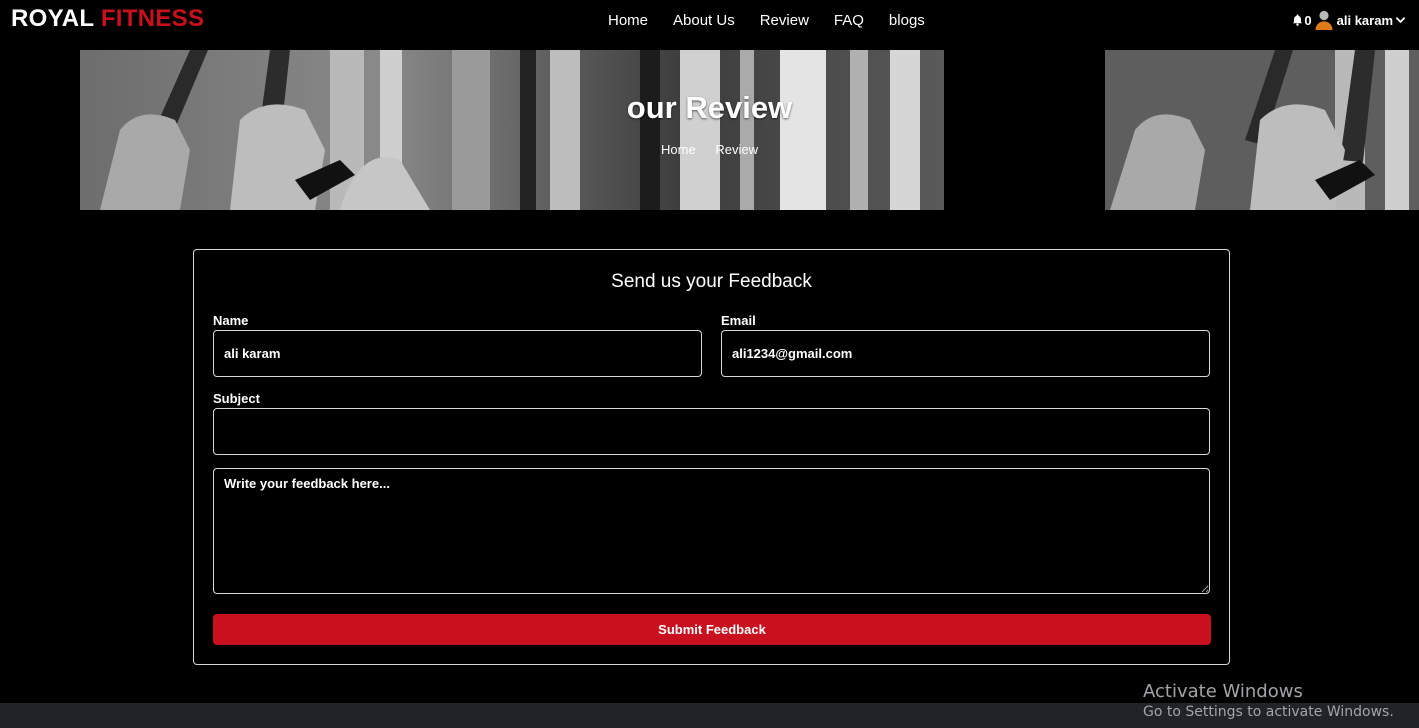 Image resolution: width=1419 pixels, height=728 pixels. Describe the element at coordinates (152, 18) in the screenshot. I see `brand-part-fitness: FITNESS` at that location.